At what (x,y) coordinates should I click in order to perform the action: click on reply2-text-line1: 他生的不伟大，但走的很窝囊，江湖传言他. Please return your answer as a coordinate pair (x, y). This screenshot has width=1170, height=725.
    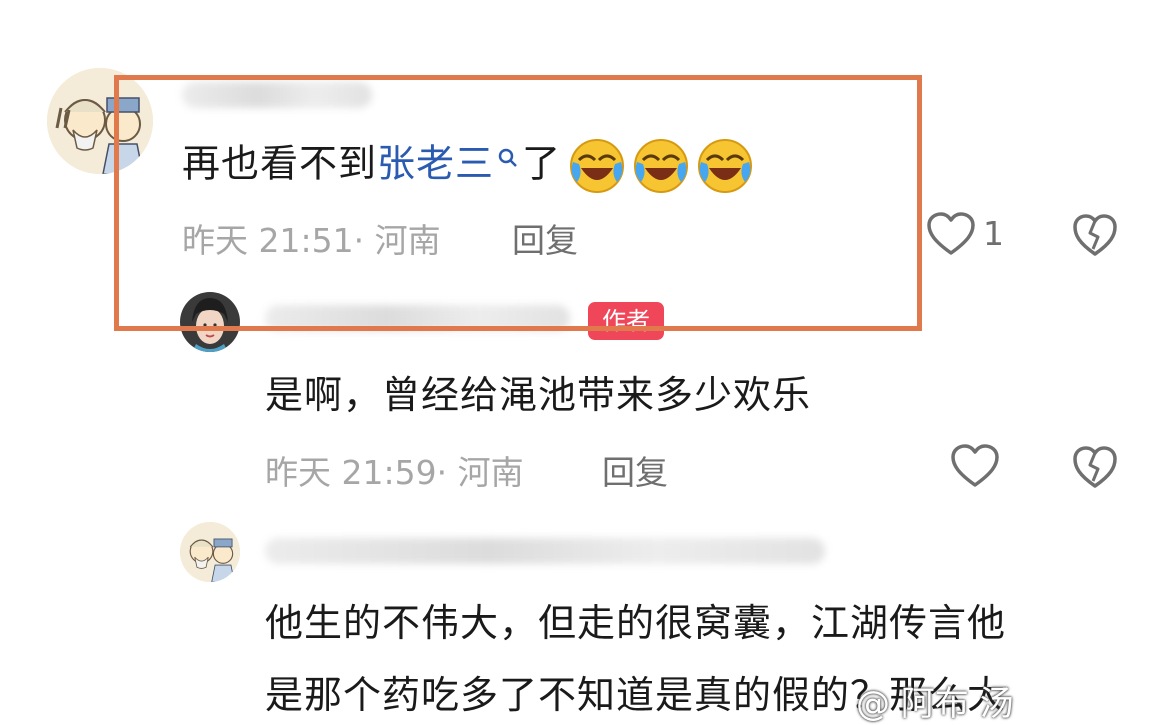
    Looking at the image, I should click on (636, 623).